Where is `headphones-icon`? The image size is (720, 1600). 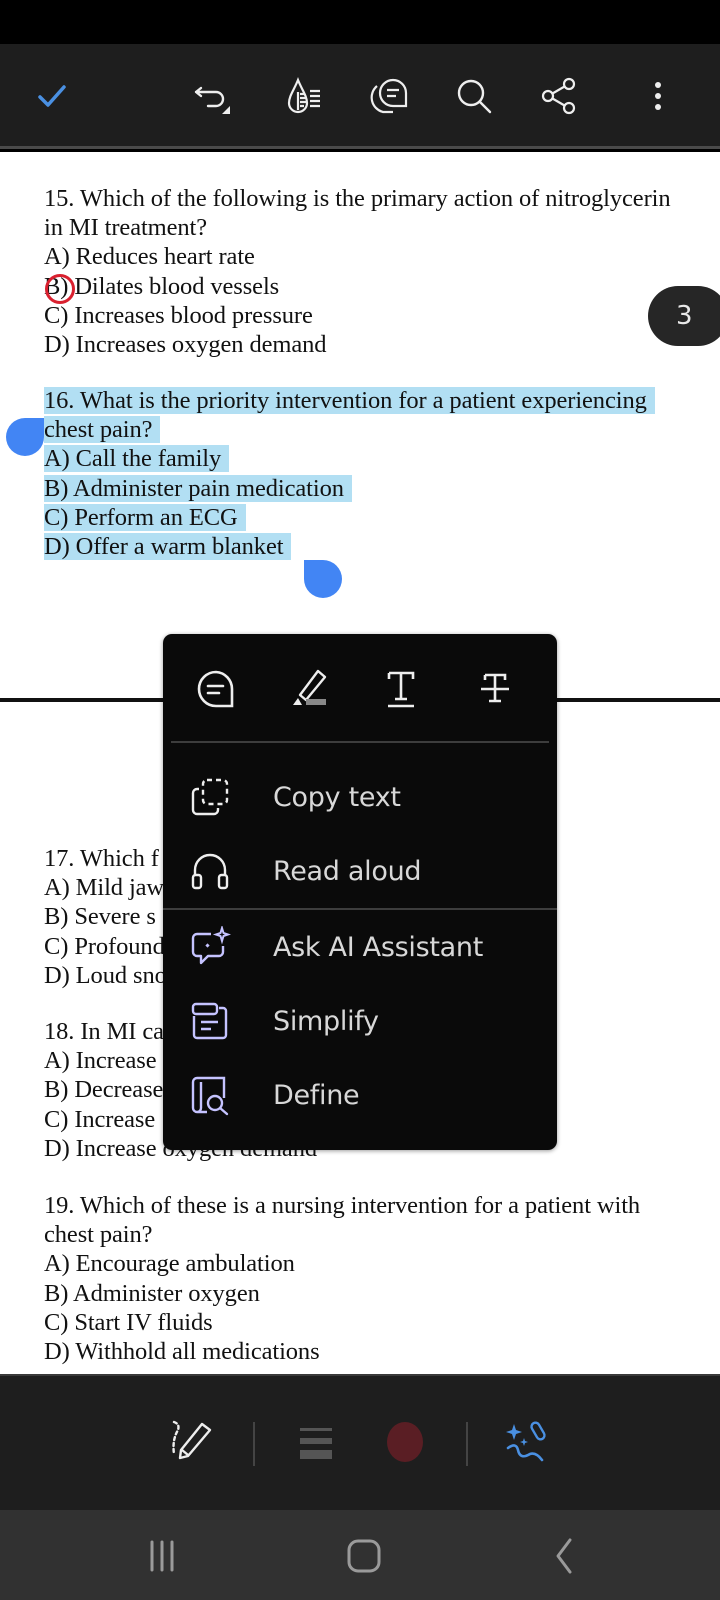 headphones-icon is located at coordinates (210, 871).